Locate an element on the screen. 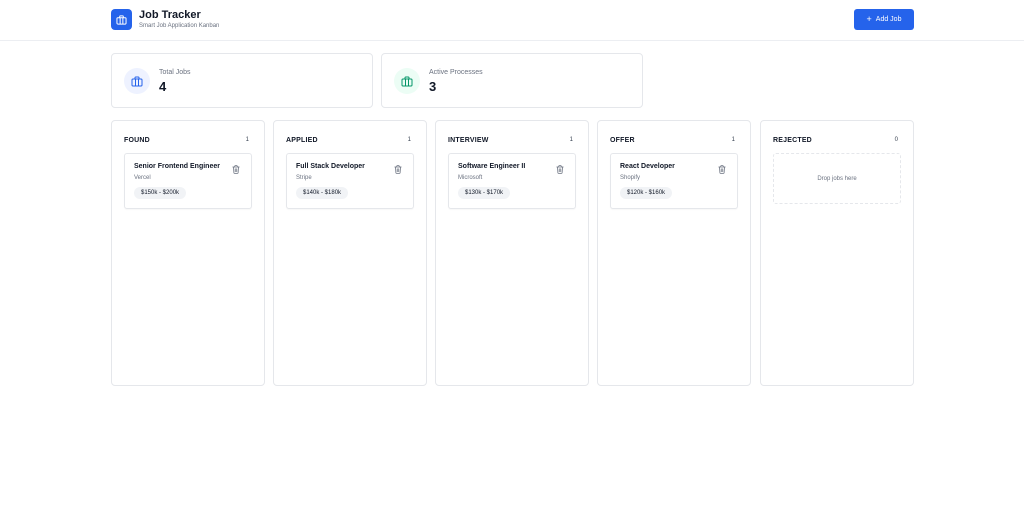 This screenshot has height=506, width=1024. job-company: Stripe is located at coordinates (304, 178).